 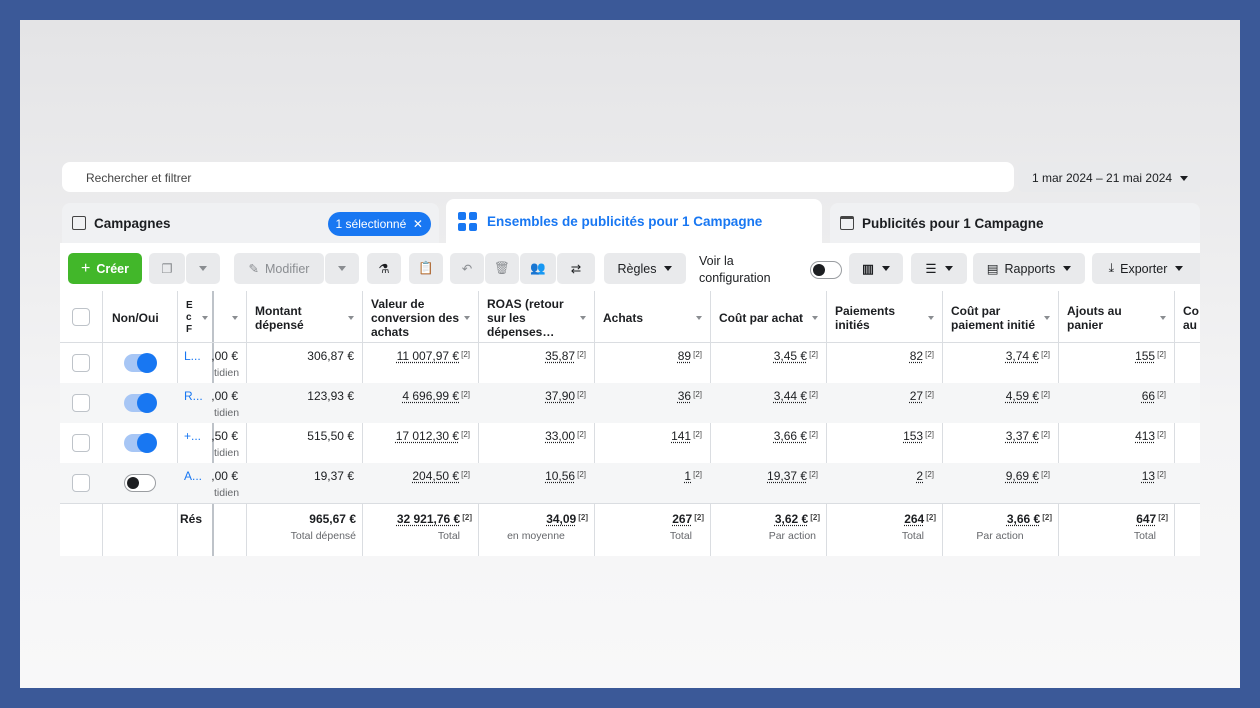 What do you see at coordinates (436, 396) in the screenshot?
I see `cell-conv: 4 696,99 € [2]` at bounding box center [436, 396].